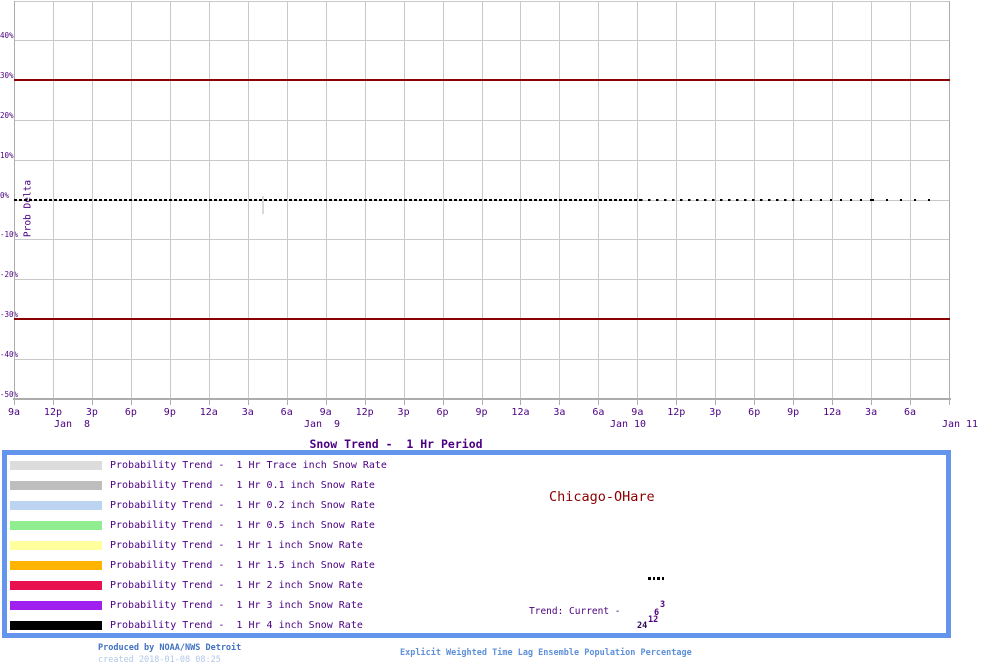 This screenshot has width=1000, height=670. Describe the element at coordinates (653, 619) in the screenshot. I see `trend-hour-label: 12` at that location.